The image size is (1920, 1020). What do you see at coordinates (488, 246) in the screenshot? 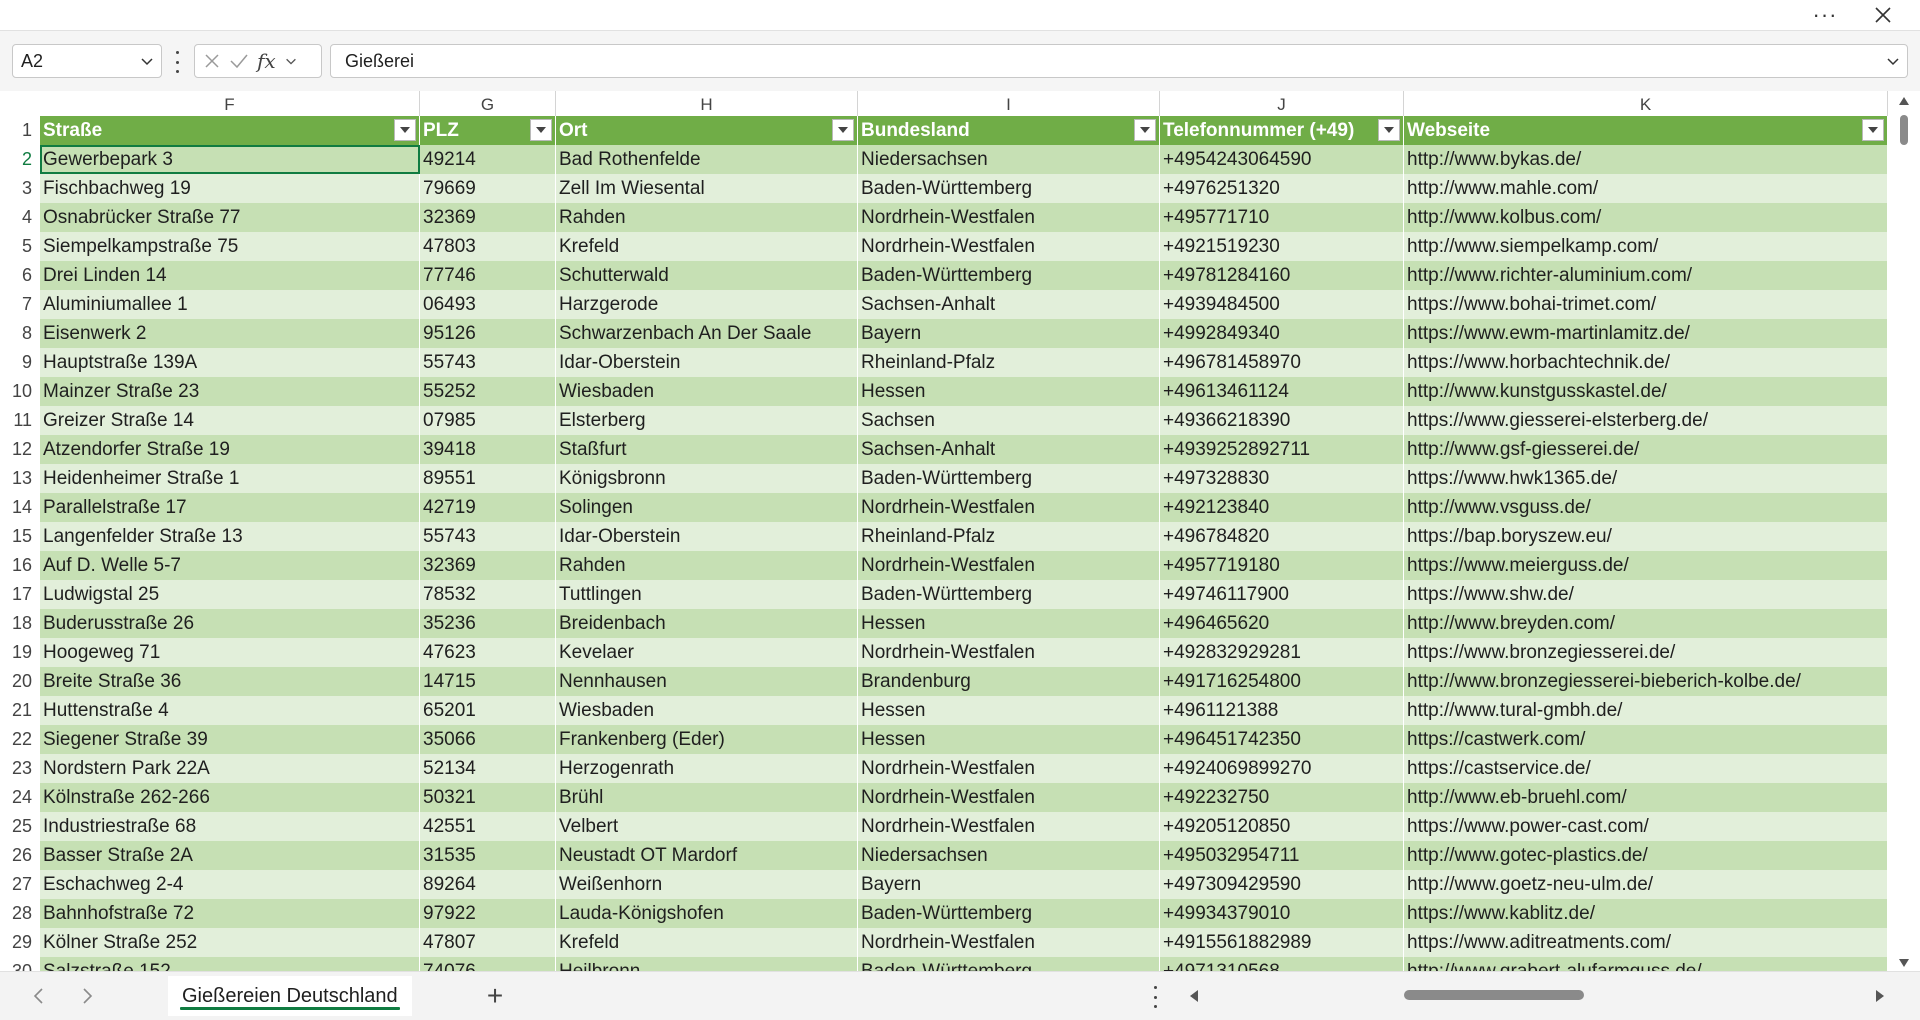
I see `table-cell: 47803` at bounding box center [488, 246].